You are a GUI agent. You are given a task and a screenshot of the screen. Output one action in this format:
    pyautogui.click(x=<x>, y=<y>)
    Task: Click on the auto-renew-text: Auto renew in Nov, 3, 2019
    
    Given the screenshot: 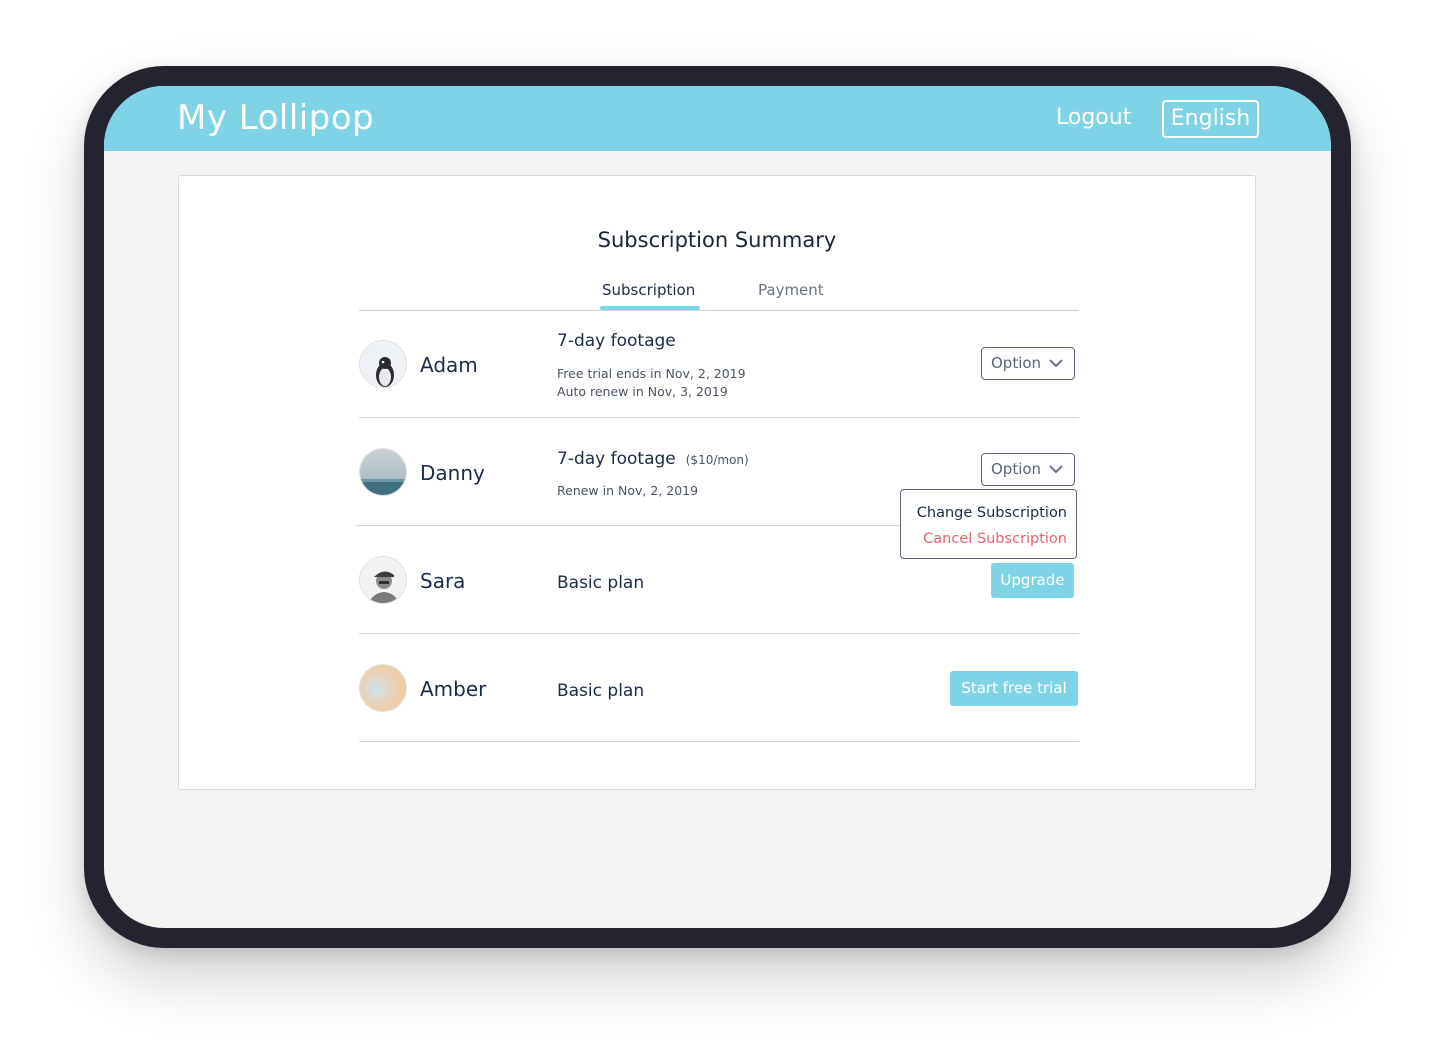 What is the action you would take?
    pyautogui.click(x=642, y=391)
    